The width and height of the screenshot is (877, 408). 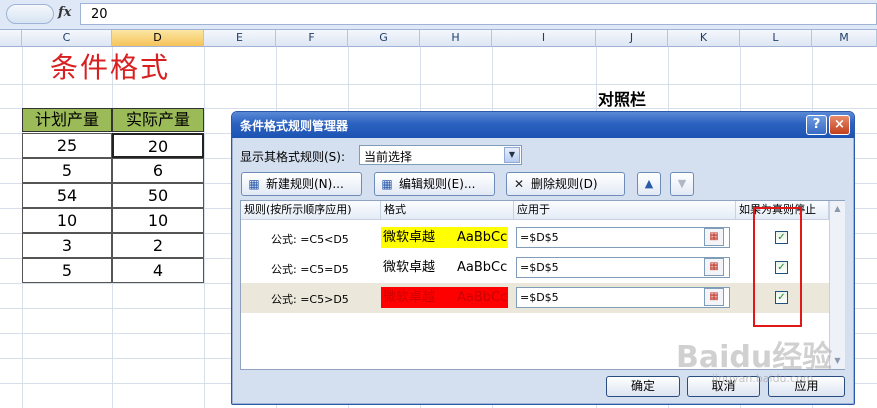 I want to click on column-header-i: I, so click(x=544, y=38).